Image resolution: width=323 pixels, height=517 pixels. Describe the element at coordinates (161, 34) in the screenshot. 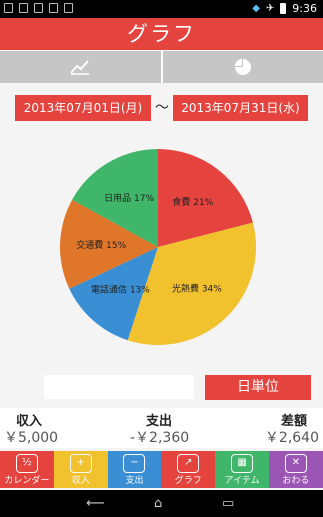

I see `page-title: グラフ` at that location.